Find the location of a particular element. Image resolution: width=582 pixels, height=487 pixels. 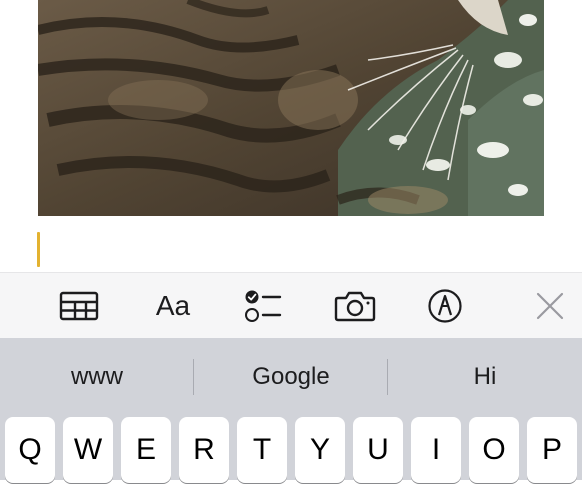

key-u: U is located at coordinates (378, 450).